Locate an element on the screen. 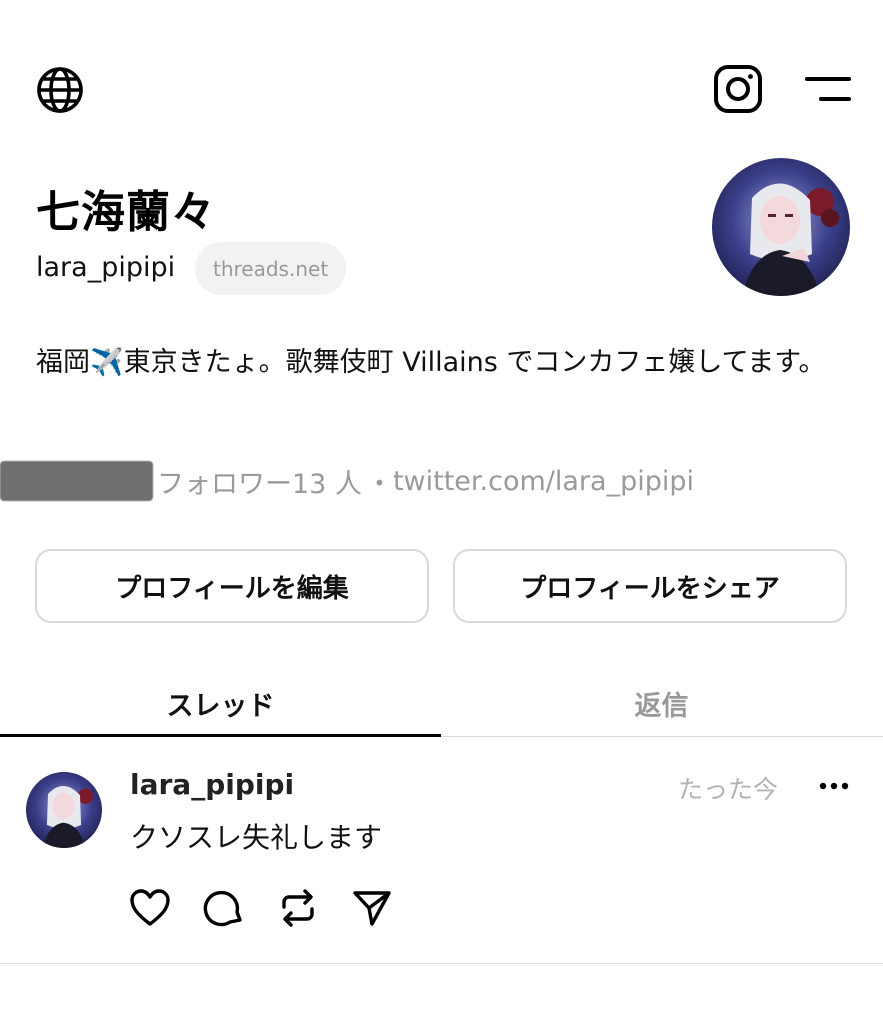 This screenshot has height=1024, width=883. avatar is located at coordinates (781, 227).